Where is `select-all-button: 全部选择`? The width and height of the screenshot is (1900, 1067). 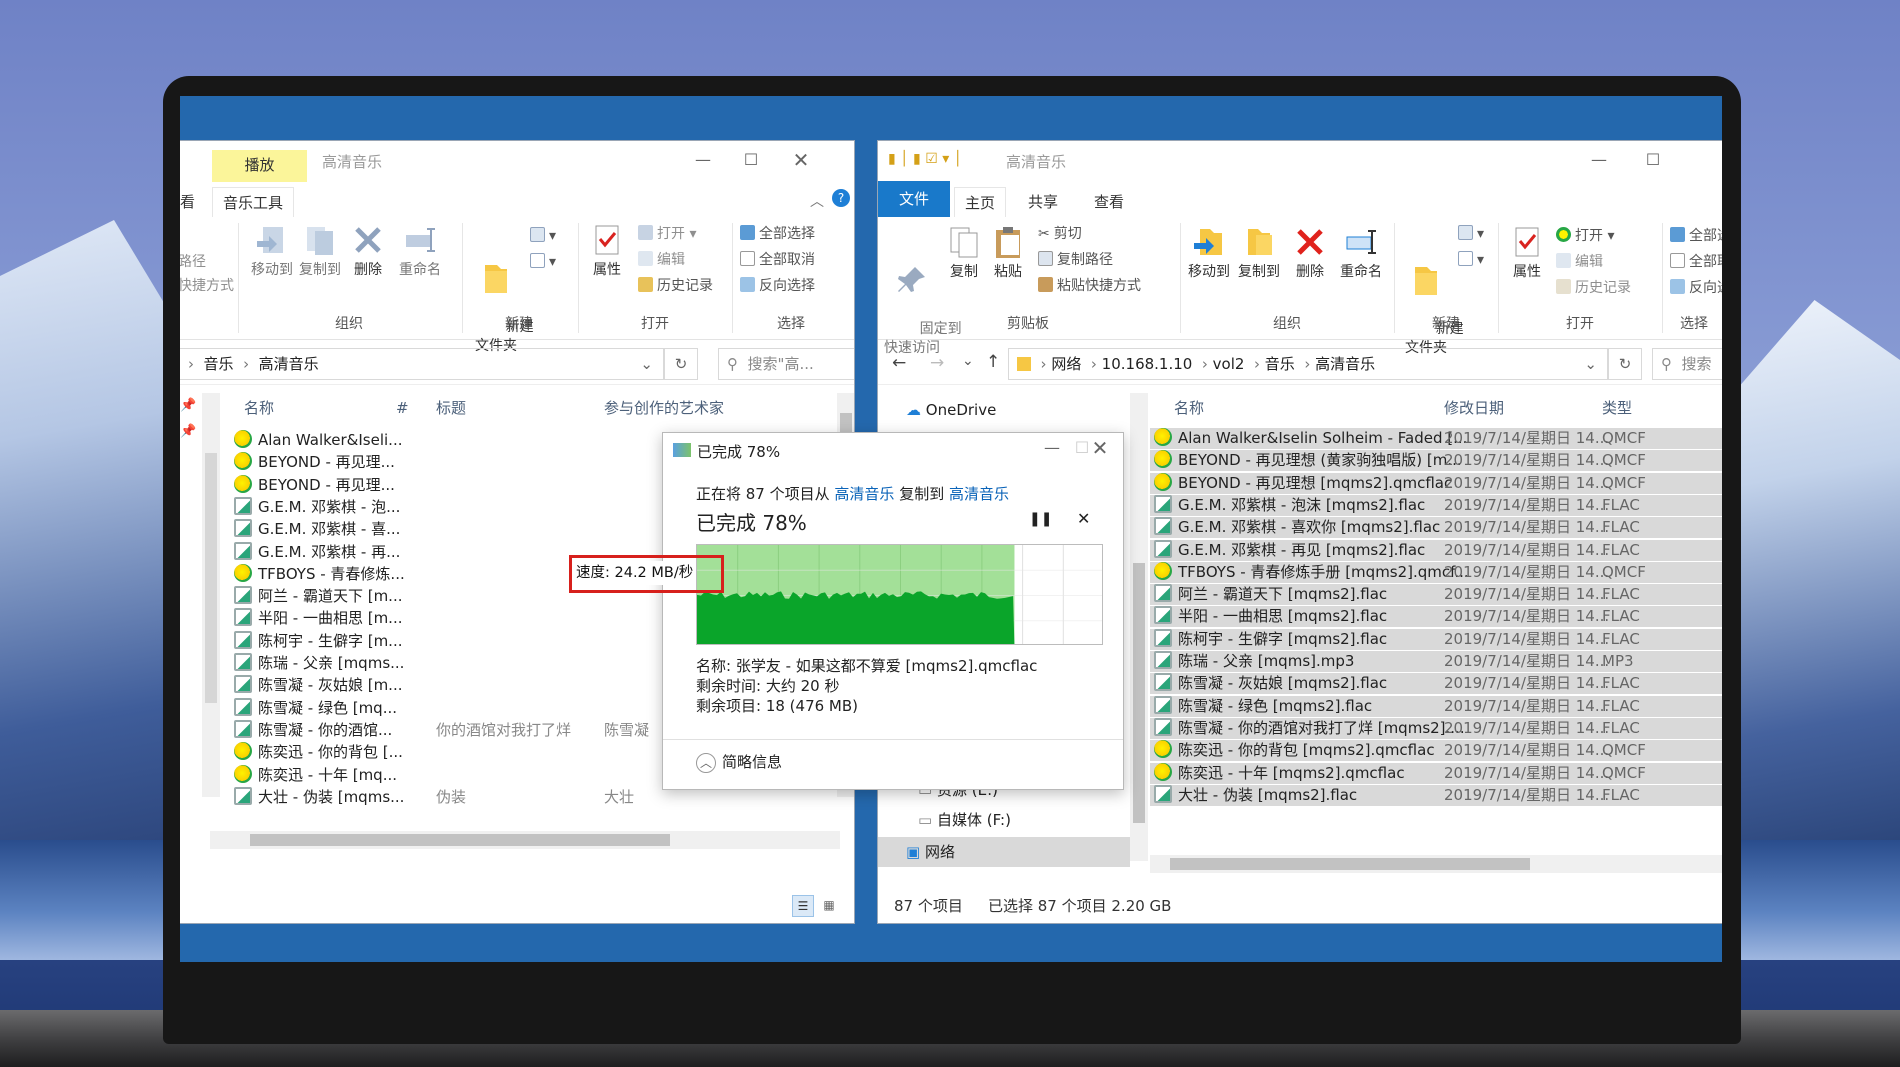
select-all-button: 全部选择 is located at coordinates (777, 233).